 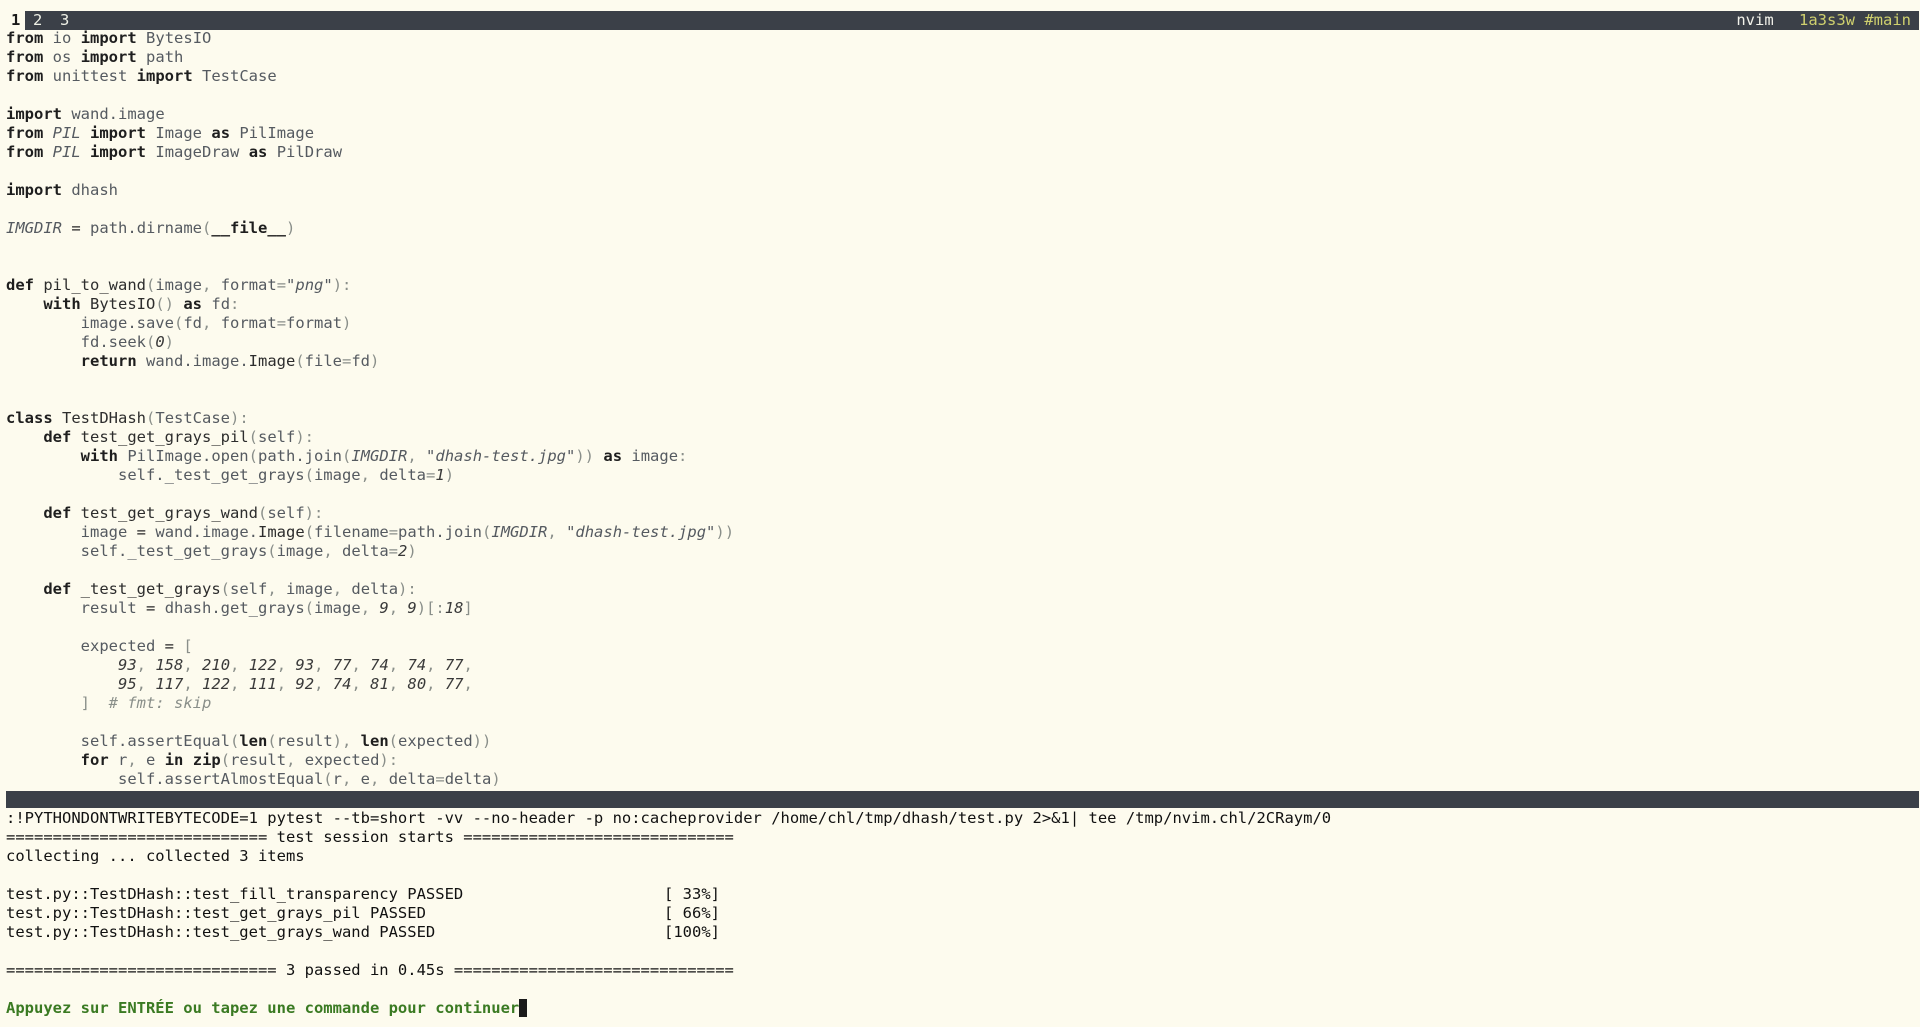 What do you see at coordinates (174, 152) in the screenshot?
I see `code-line: from PIL import ImageDraw as PilDraw` at bounding box center [174, 152].